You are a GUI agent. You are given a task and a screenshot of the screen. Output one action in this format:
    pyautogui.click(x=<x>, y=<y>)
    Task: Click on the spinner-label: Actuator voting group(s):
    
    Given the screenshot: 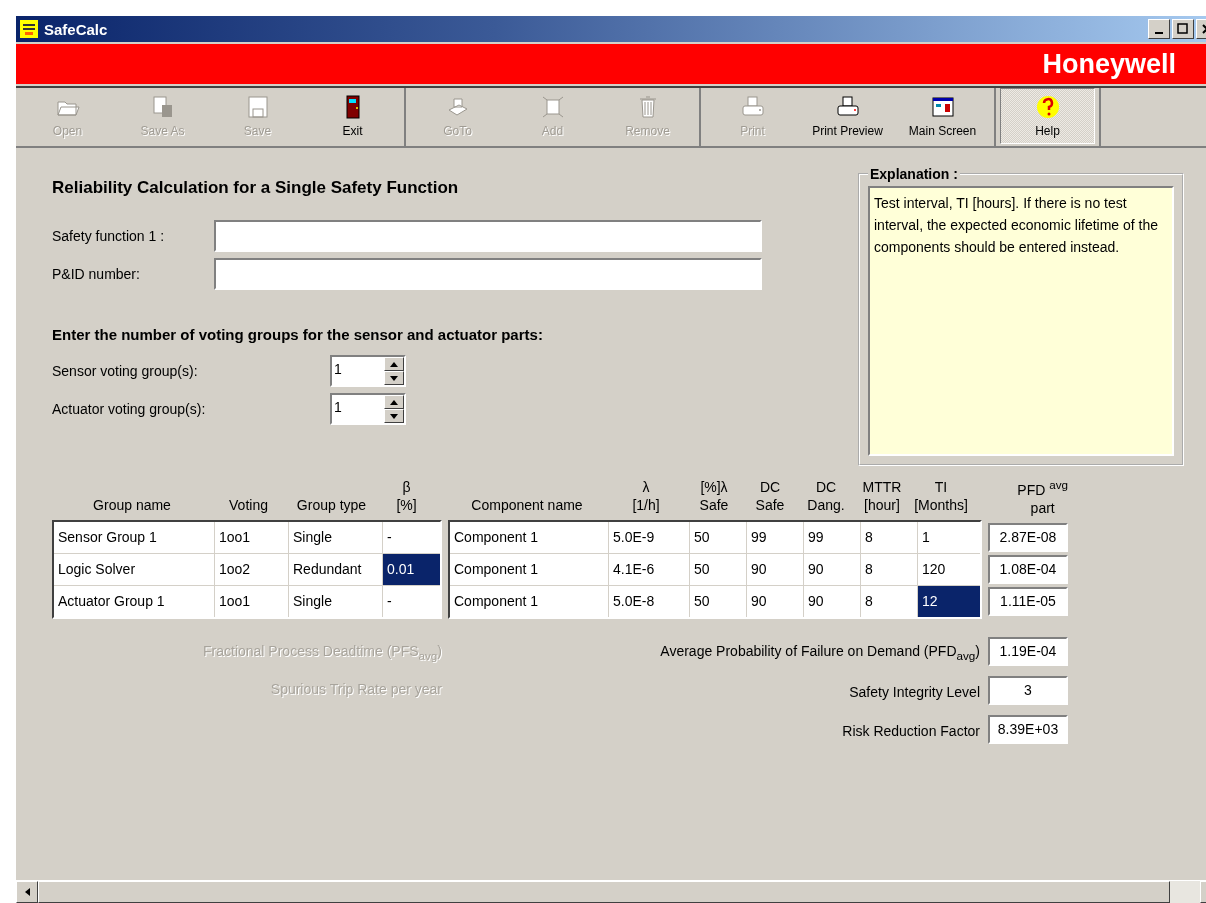 What is the action you would take?
    pyautogui.click(x=129, y=409)
    